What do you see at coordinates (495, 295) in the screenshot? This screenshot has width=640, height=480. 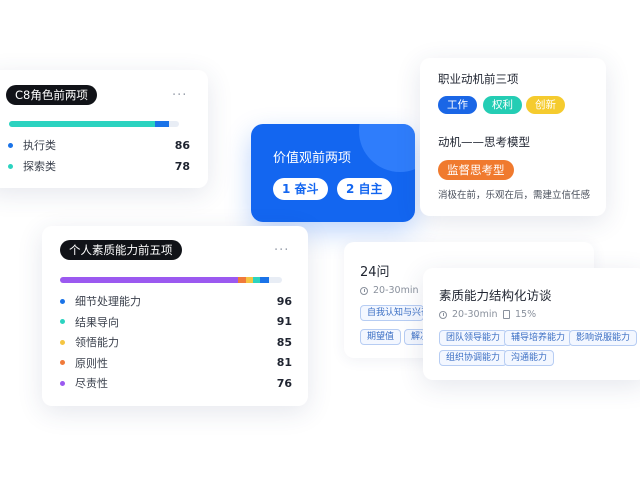 I see `interview-title: 素质能力结构化访谈` at bounding box center [495, 295].